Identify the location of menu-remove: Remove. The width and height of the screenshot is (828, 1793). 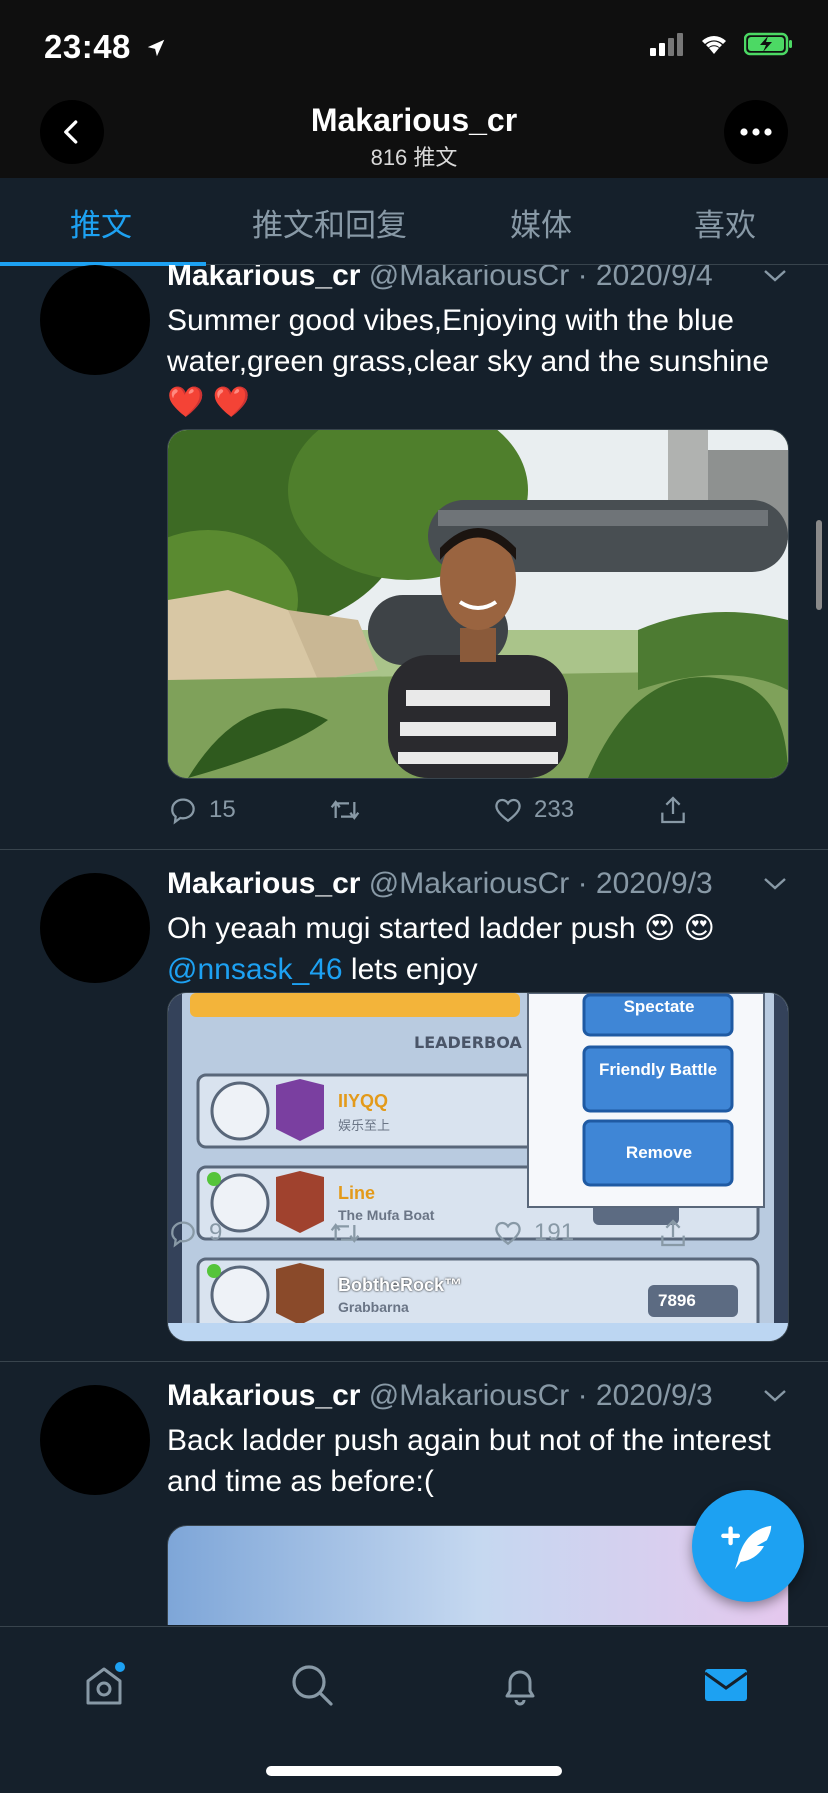
(659, 1152).